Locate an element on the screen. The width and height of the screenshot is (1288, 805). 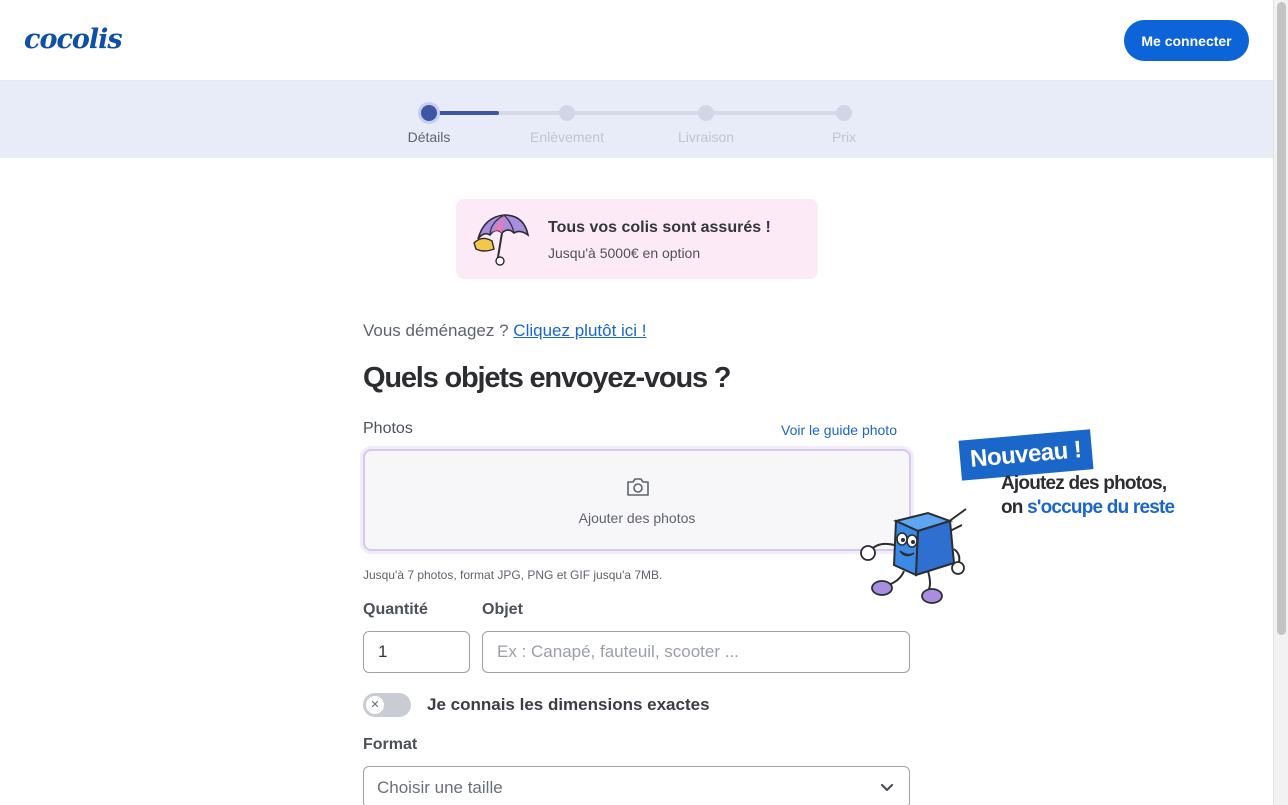
moving-prompt: Vous déménagez ? Cliquez plutôt ici ! is located at coordinates (505, 331).